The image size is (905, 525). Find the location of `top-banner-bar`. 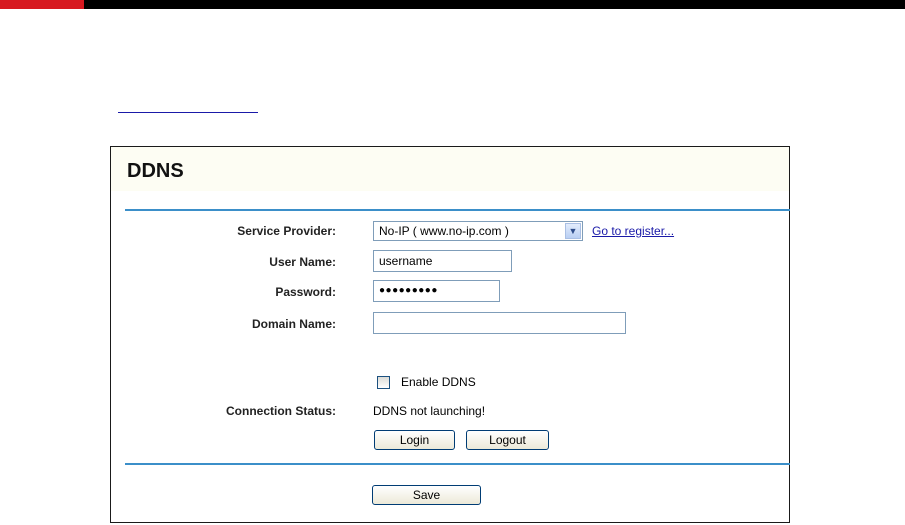

top-banner-bar is located at coordinates (452, 4).